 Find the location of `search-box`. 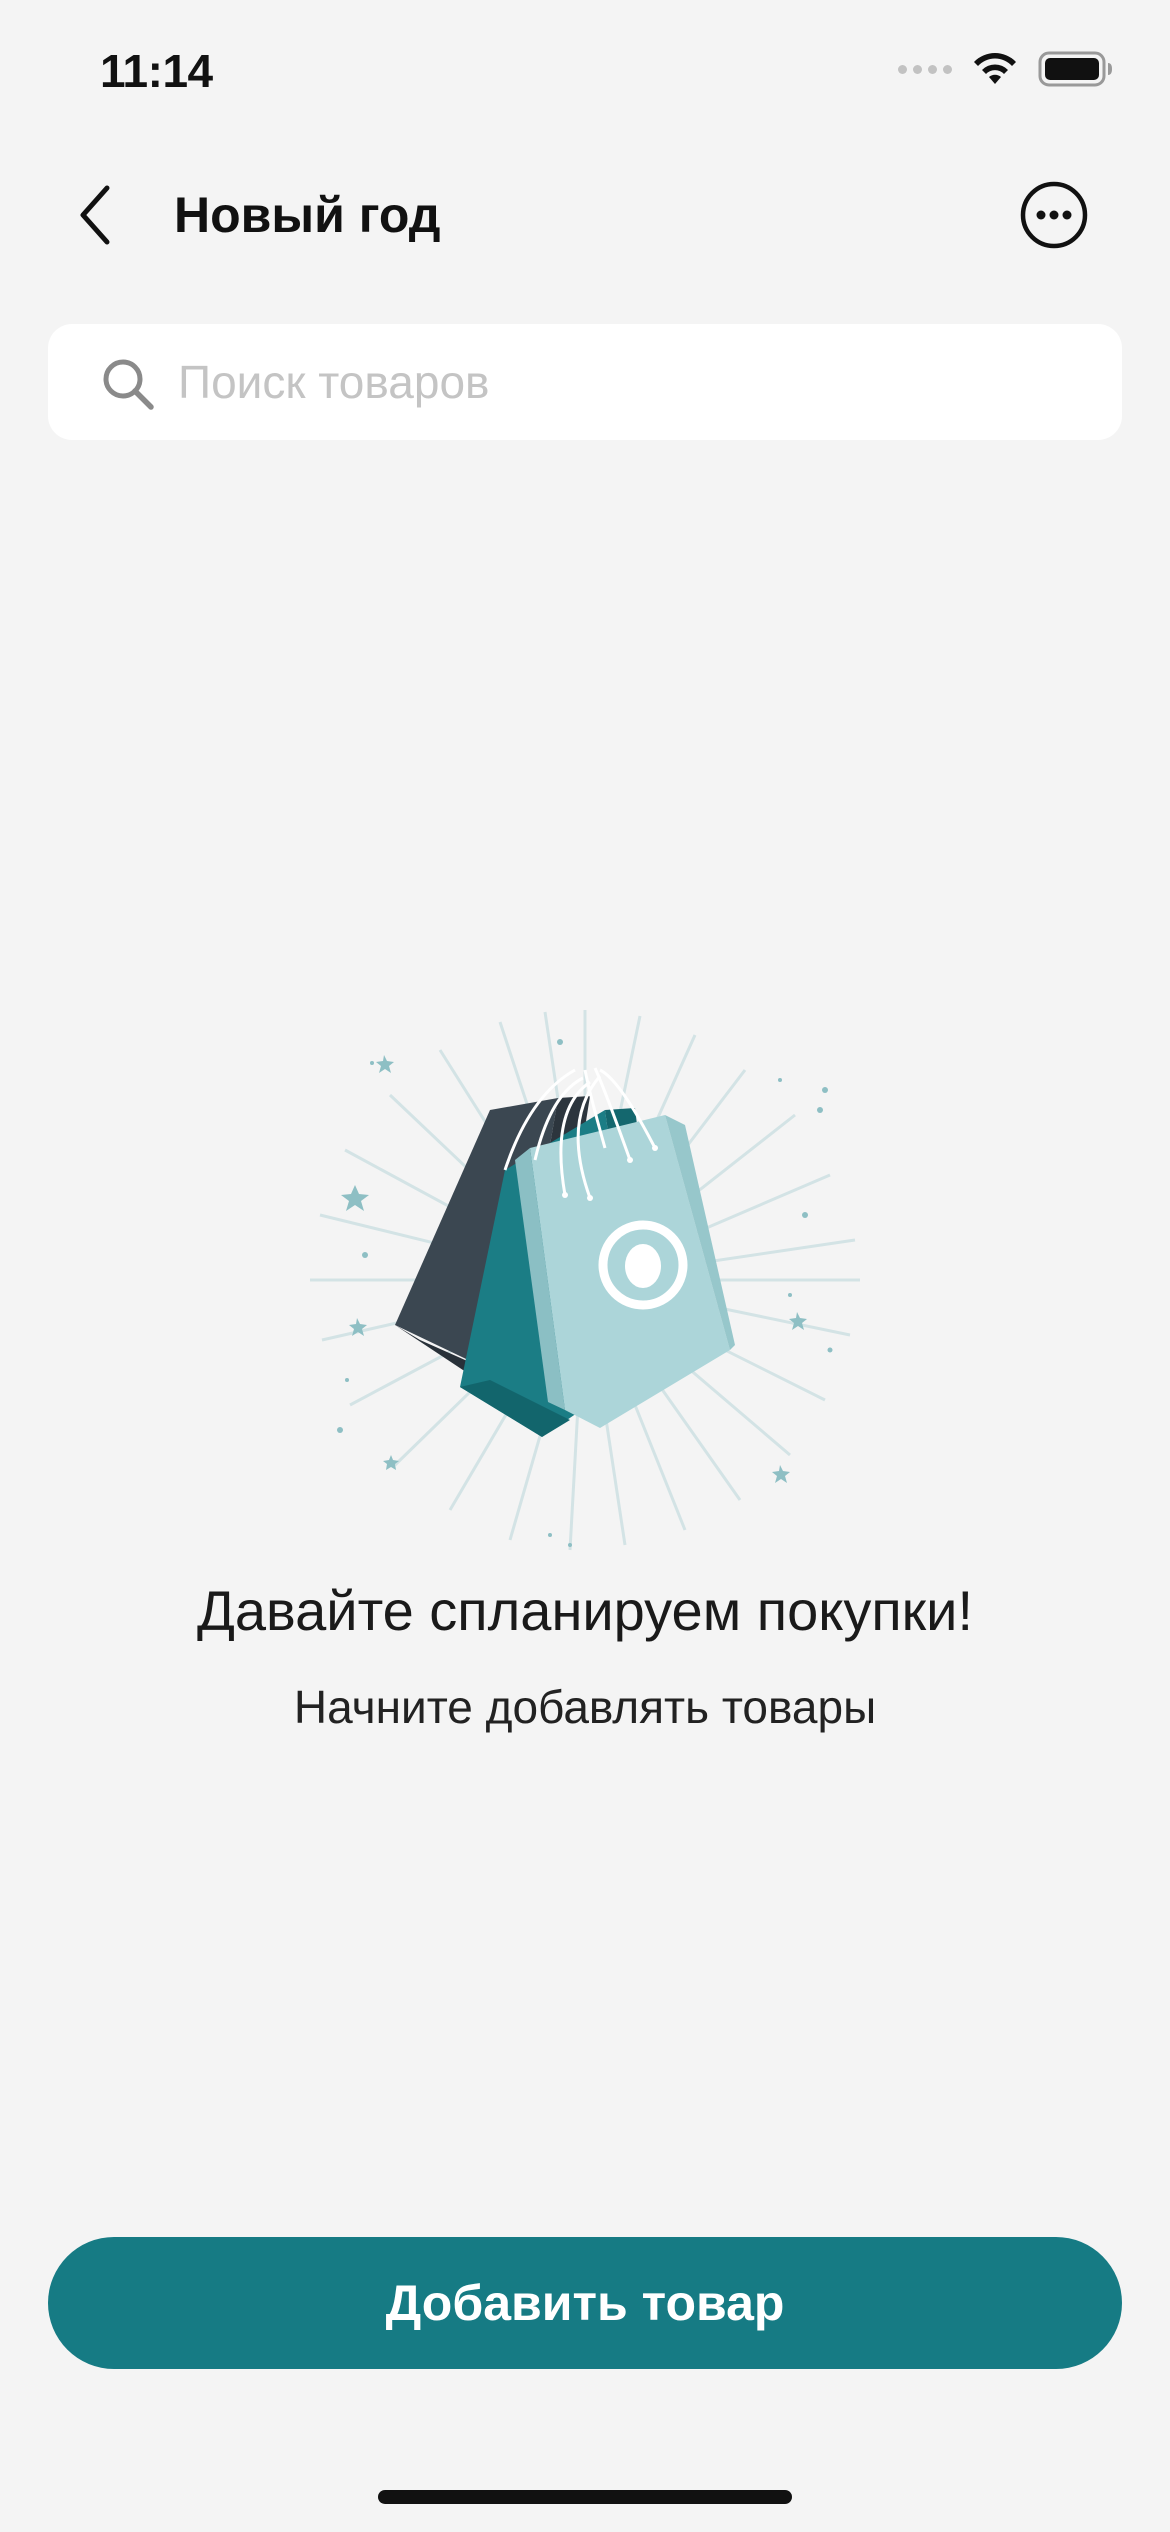

search-box is located at coordinates (585, 382).